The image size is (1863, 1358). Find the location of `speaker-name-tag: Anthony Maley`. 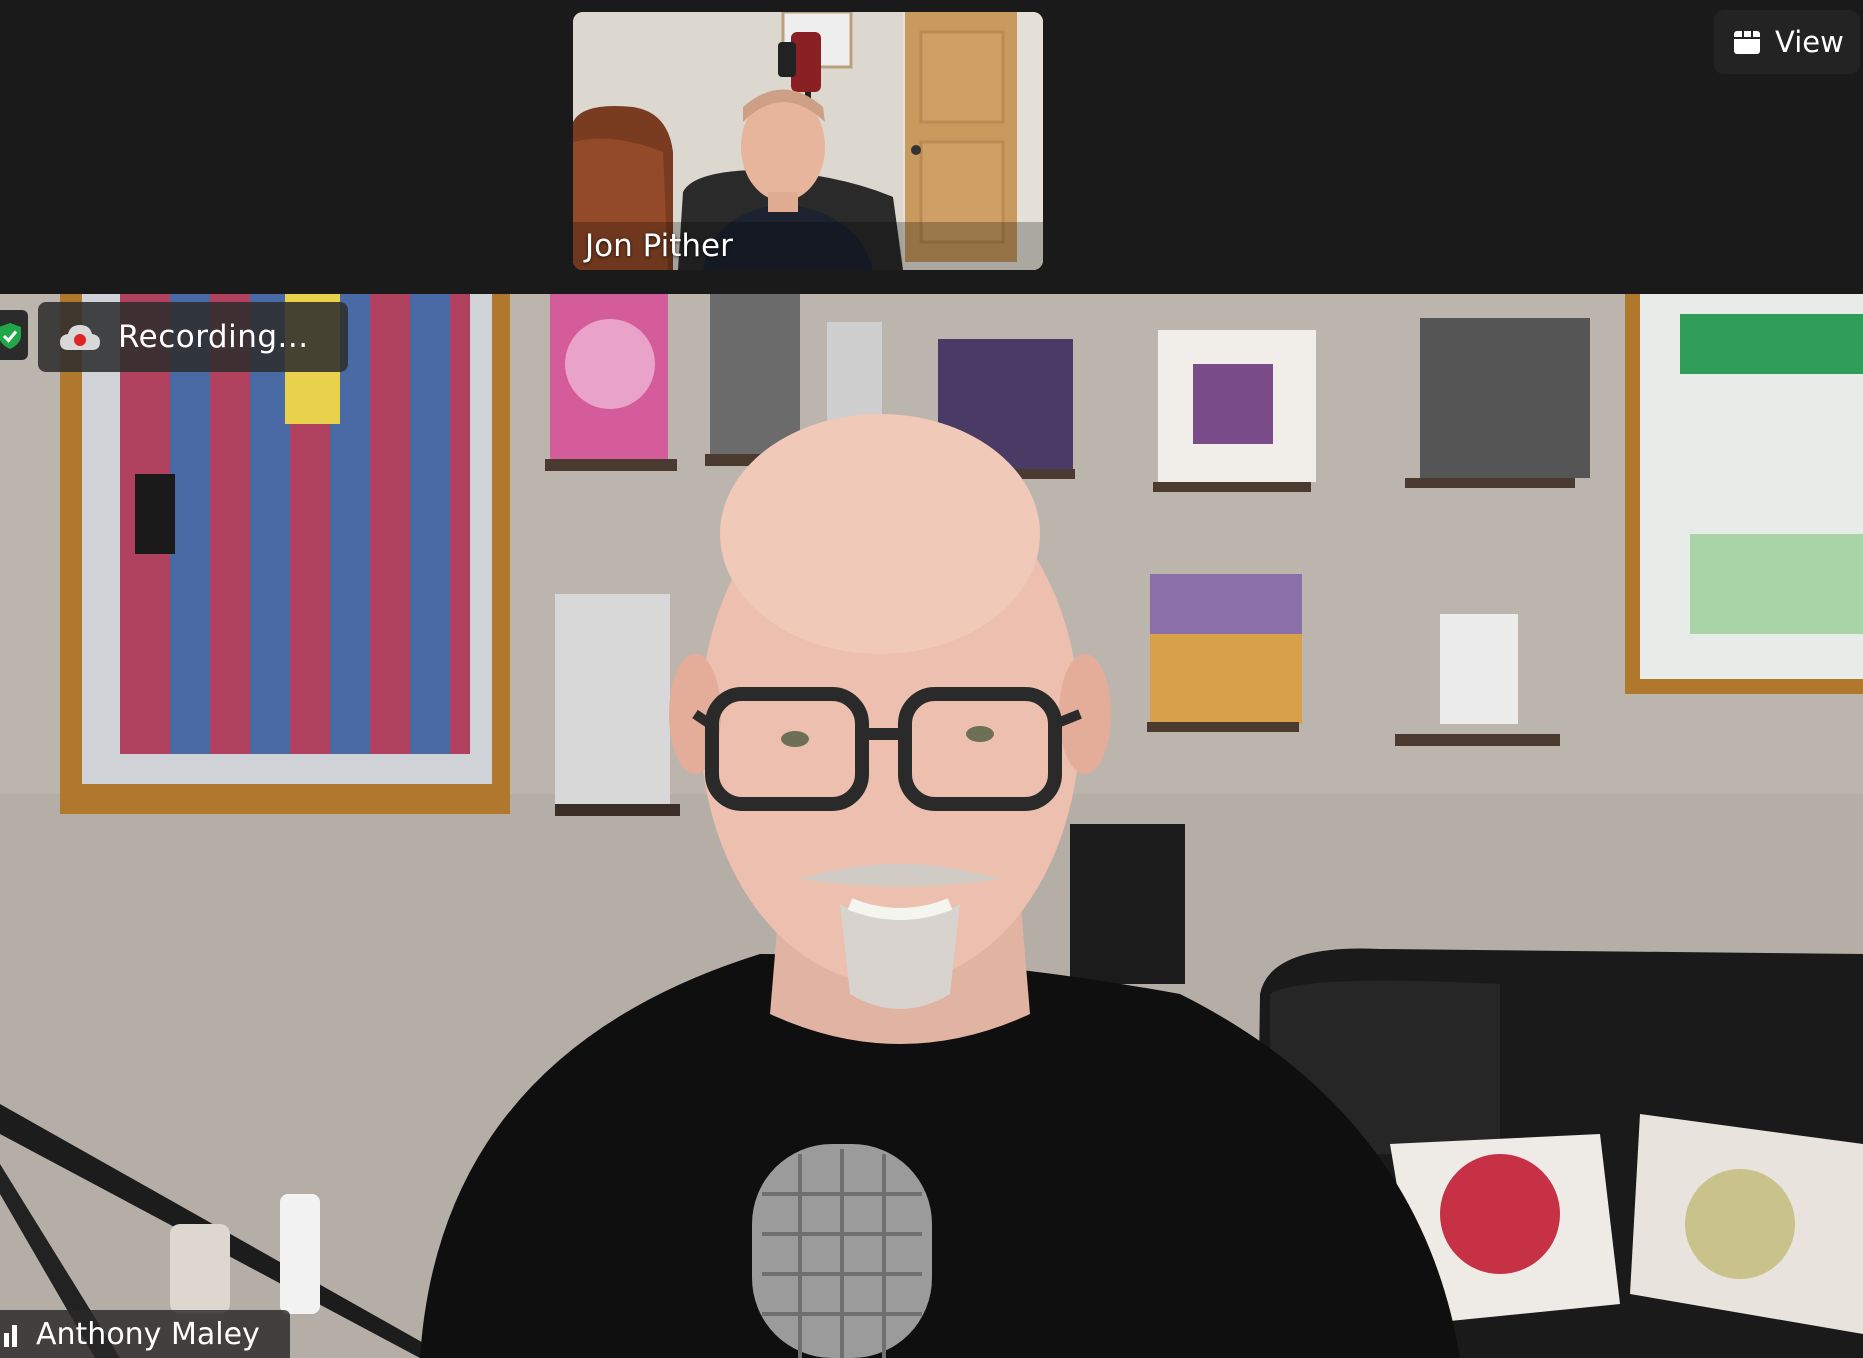

speaker-name-tag: Anthony Maley is located at coordinates (145, 1334).